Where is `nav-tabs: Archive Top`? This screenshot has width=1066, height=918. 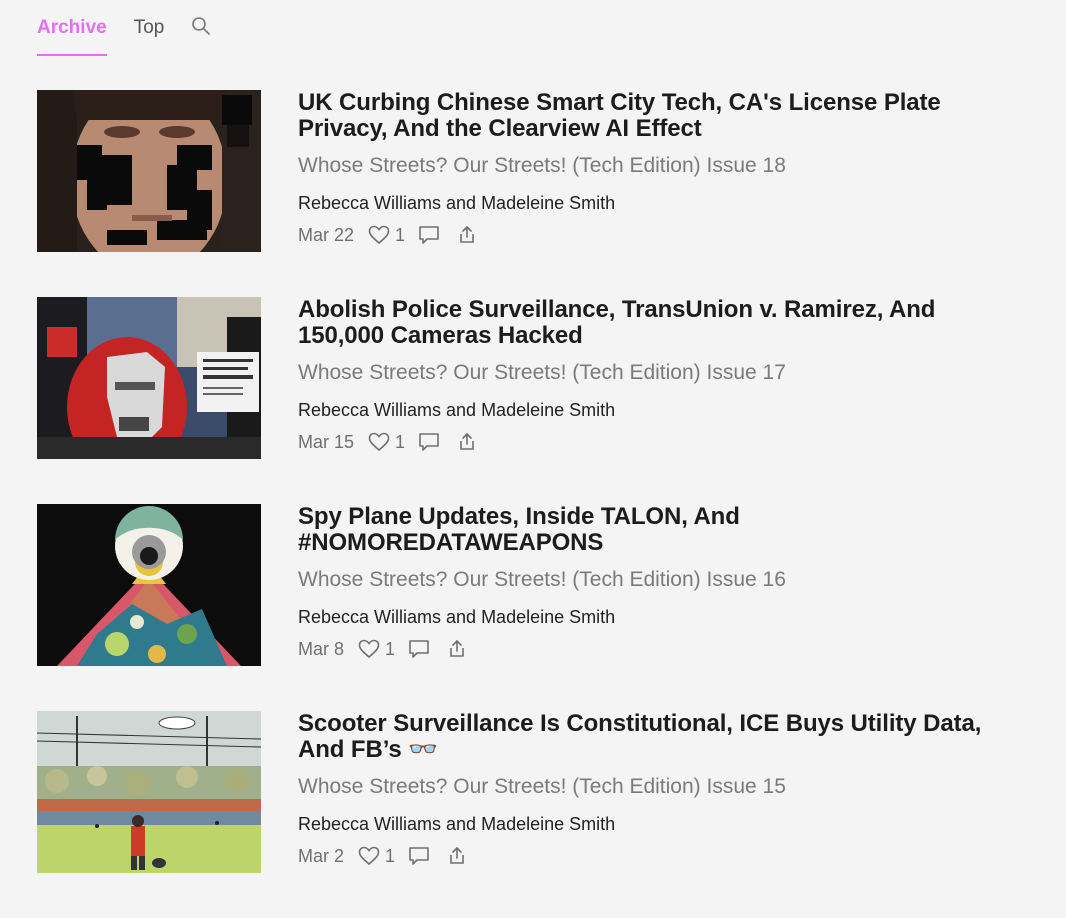 nav-tabs: Archive Top is located at coordinates (124, 29).